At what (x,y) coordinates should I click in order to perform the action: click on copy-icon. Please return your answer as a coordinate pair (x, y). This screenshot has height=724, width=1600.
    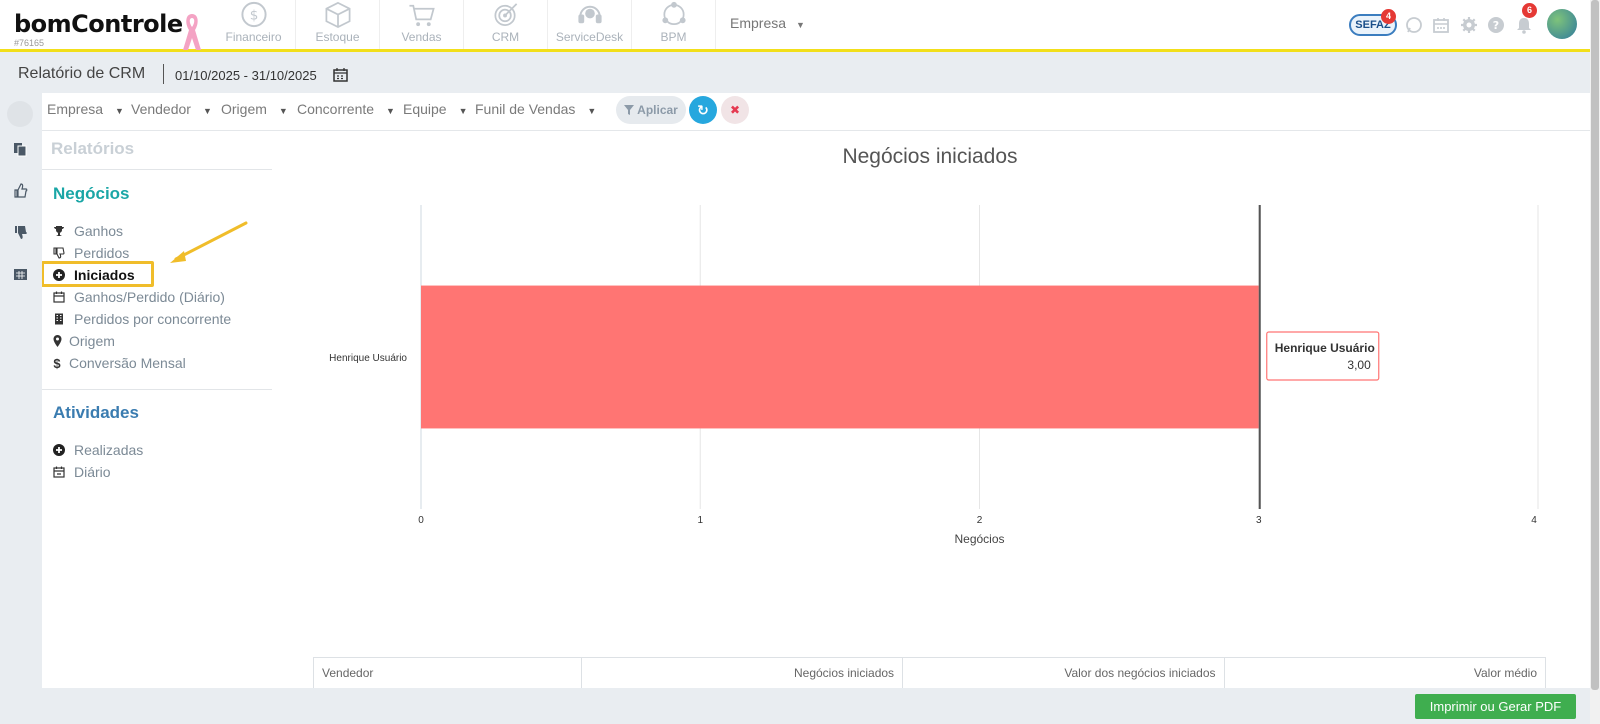
    Looking at the image, I should click on (20, 149).